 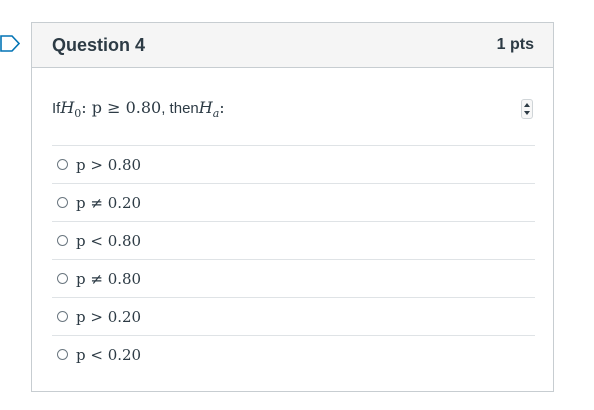 I want to click on question-prompt: If H0 : p ≥ 0.80 , then Ha :, so click(x=138, y=109).